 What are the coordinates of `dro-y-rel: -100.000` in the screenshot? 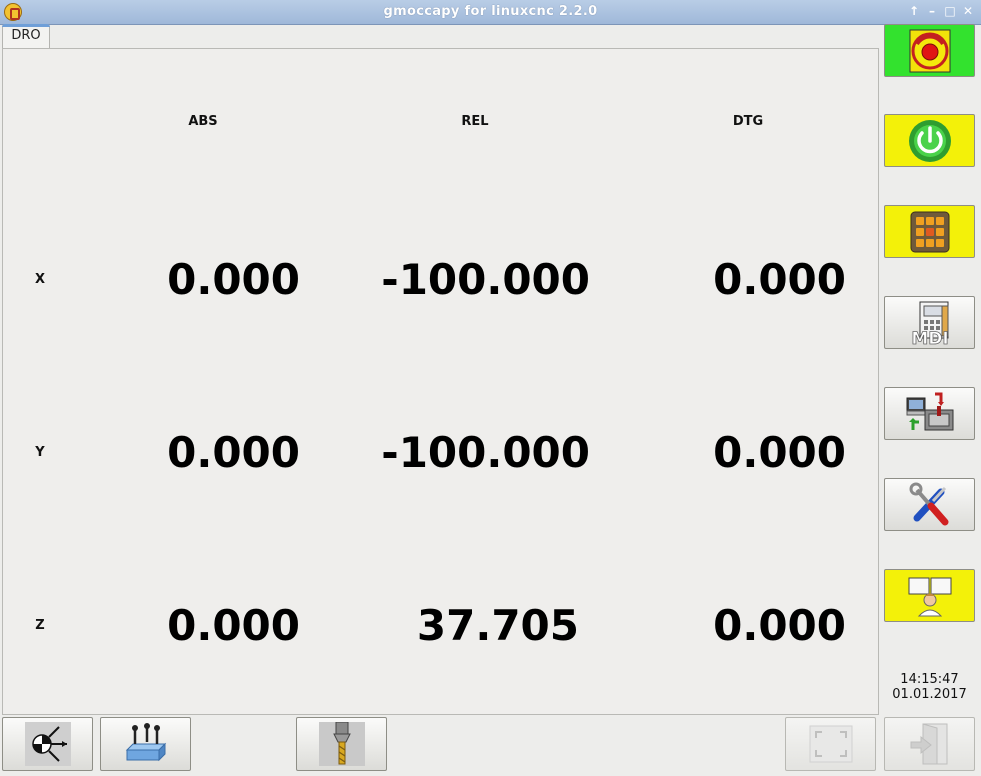 It's located at (440, 453).